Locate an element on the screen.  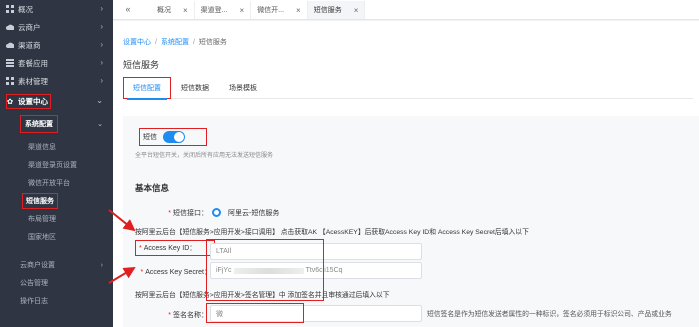
sidebar-group-label: 系统配置 is located at coordinates (39, 124).